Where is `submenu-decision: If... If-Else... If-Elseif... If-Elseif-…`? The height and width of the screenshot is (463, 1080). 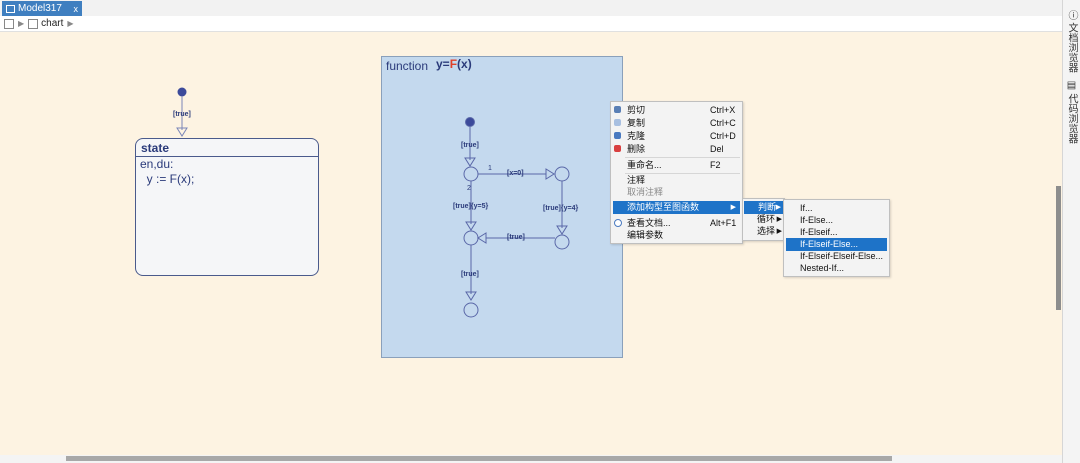 submenu-decision: If... If-Else... If-Elseif... If-Elseif-… is located at coordinates (836, 238).